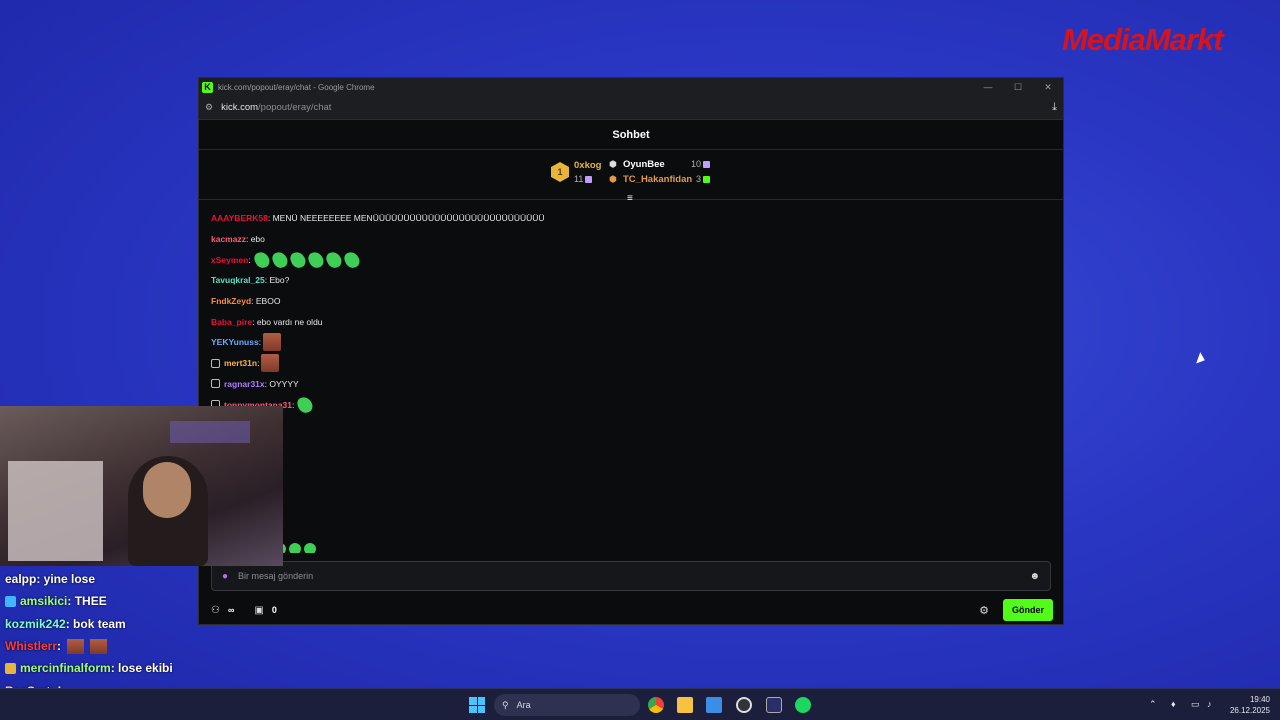 The image size is (1280, 720). I want to click on leader-third-count: 3, so click(703, 179).